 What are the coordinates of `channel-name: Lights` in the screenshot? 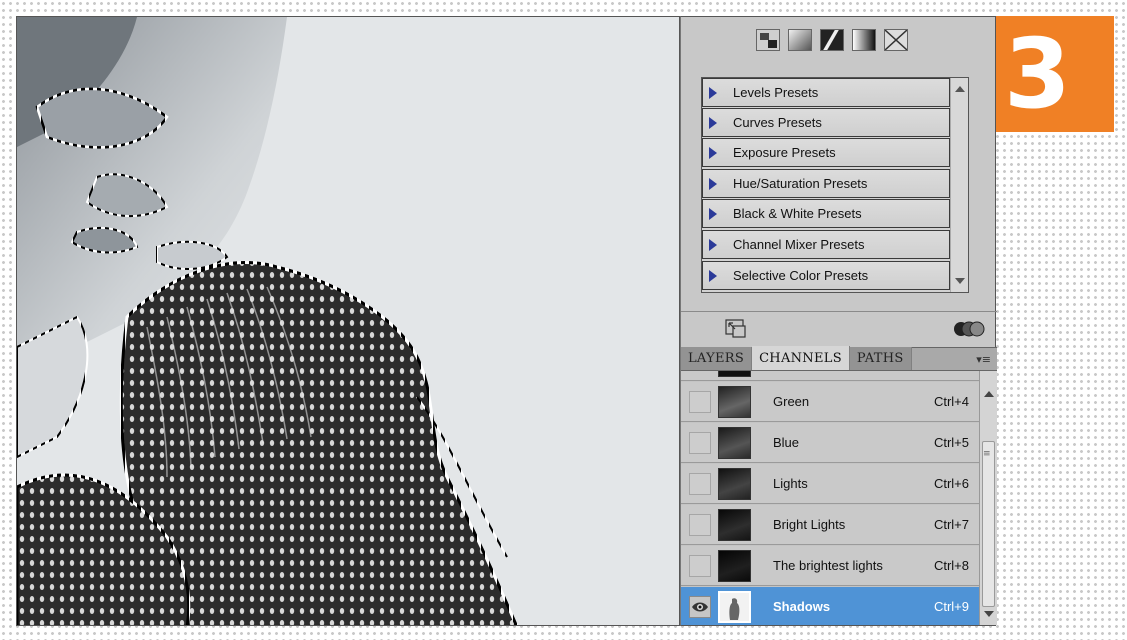 It's located at (790, 483).